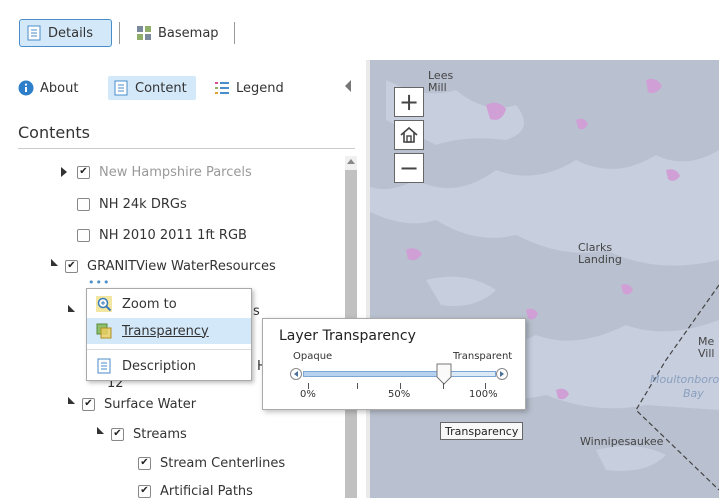 The width and height of the screenshot is (719, 498). Describe the element at coordinates (104, 331) in the screenshot. I see `transparency-icon` at that location.